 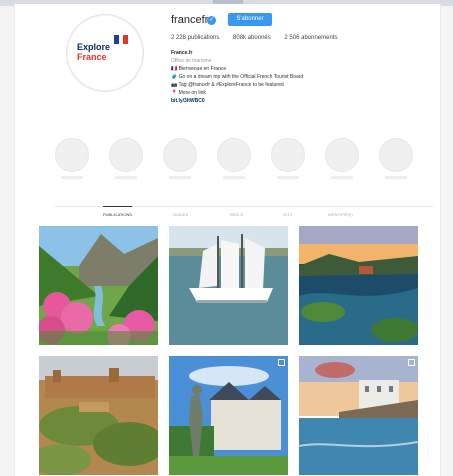 What do you see at coordinates (190, 20) in the screenshot?
I see `profile-username: francefr` at bounding box center [190, 20].